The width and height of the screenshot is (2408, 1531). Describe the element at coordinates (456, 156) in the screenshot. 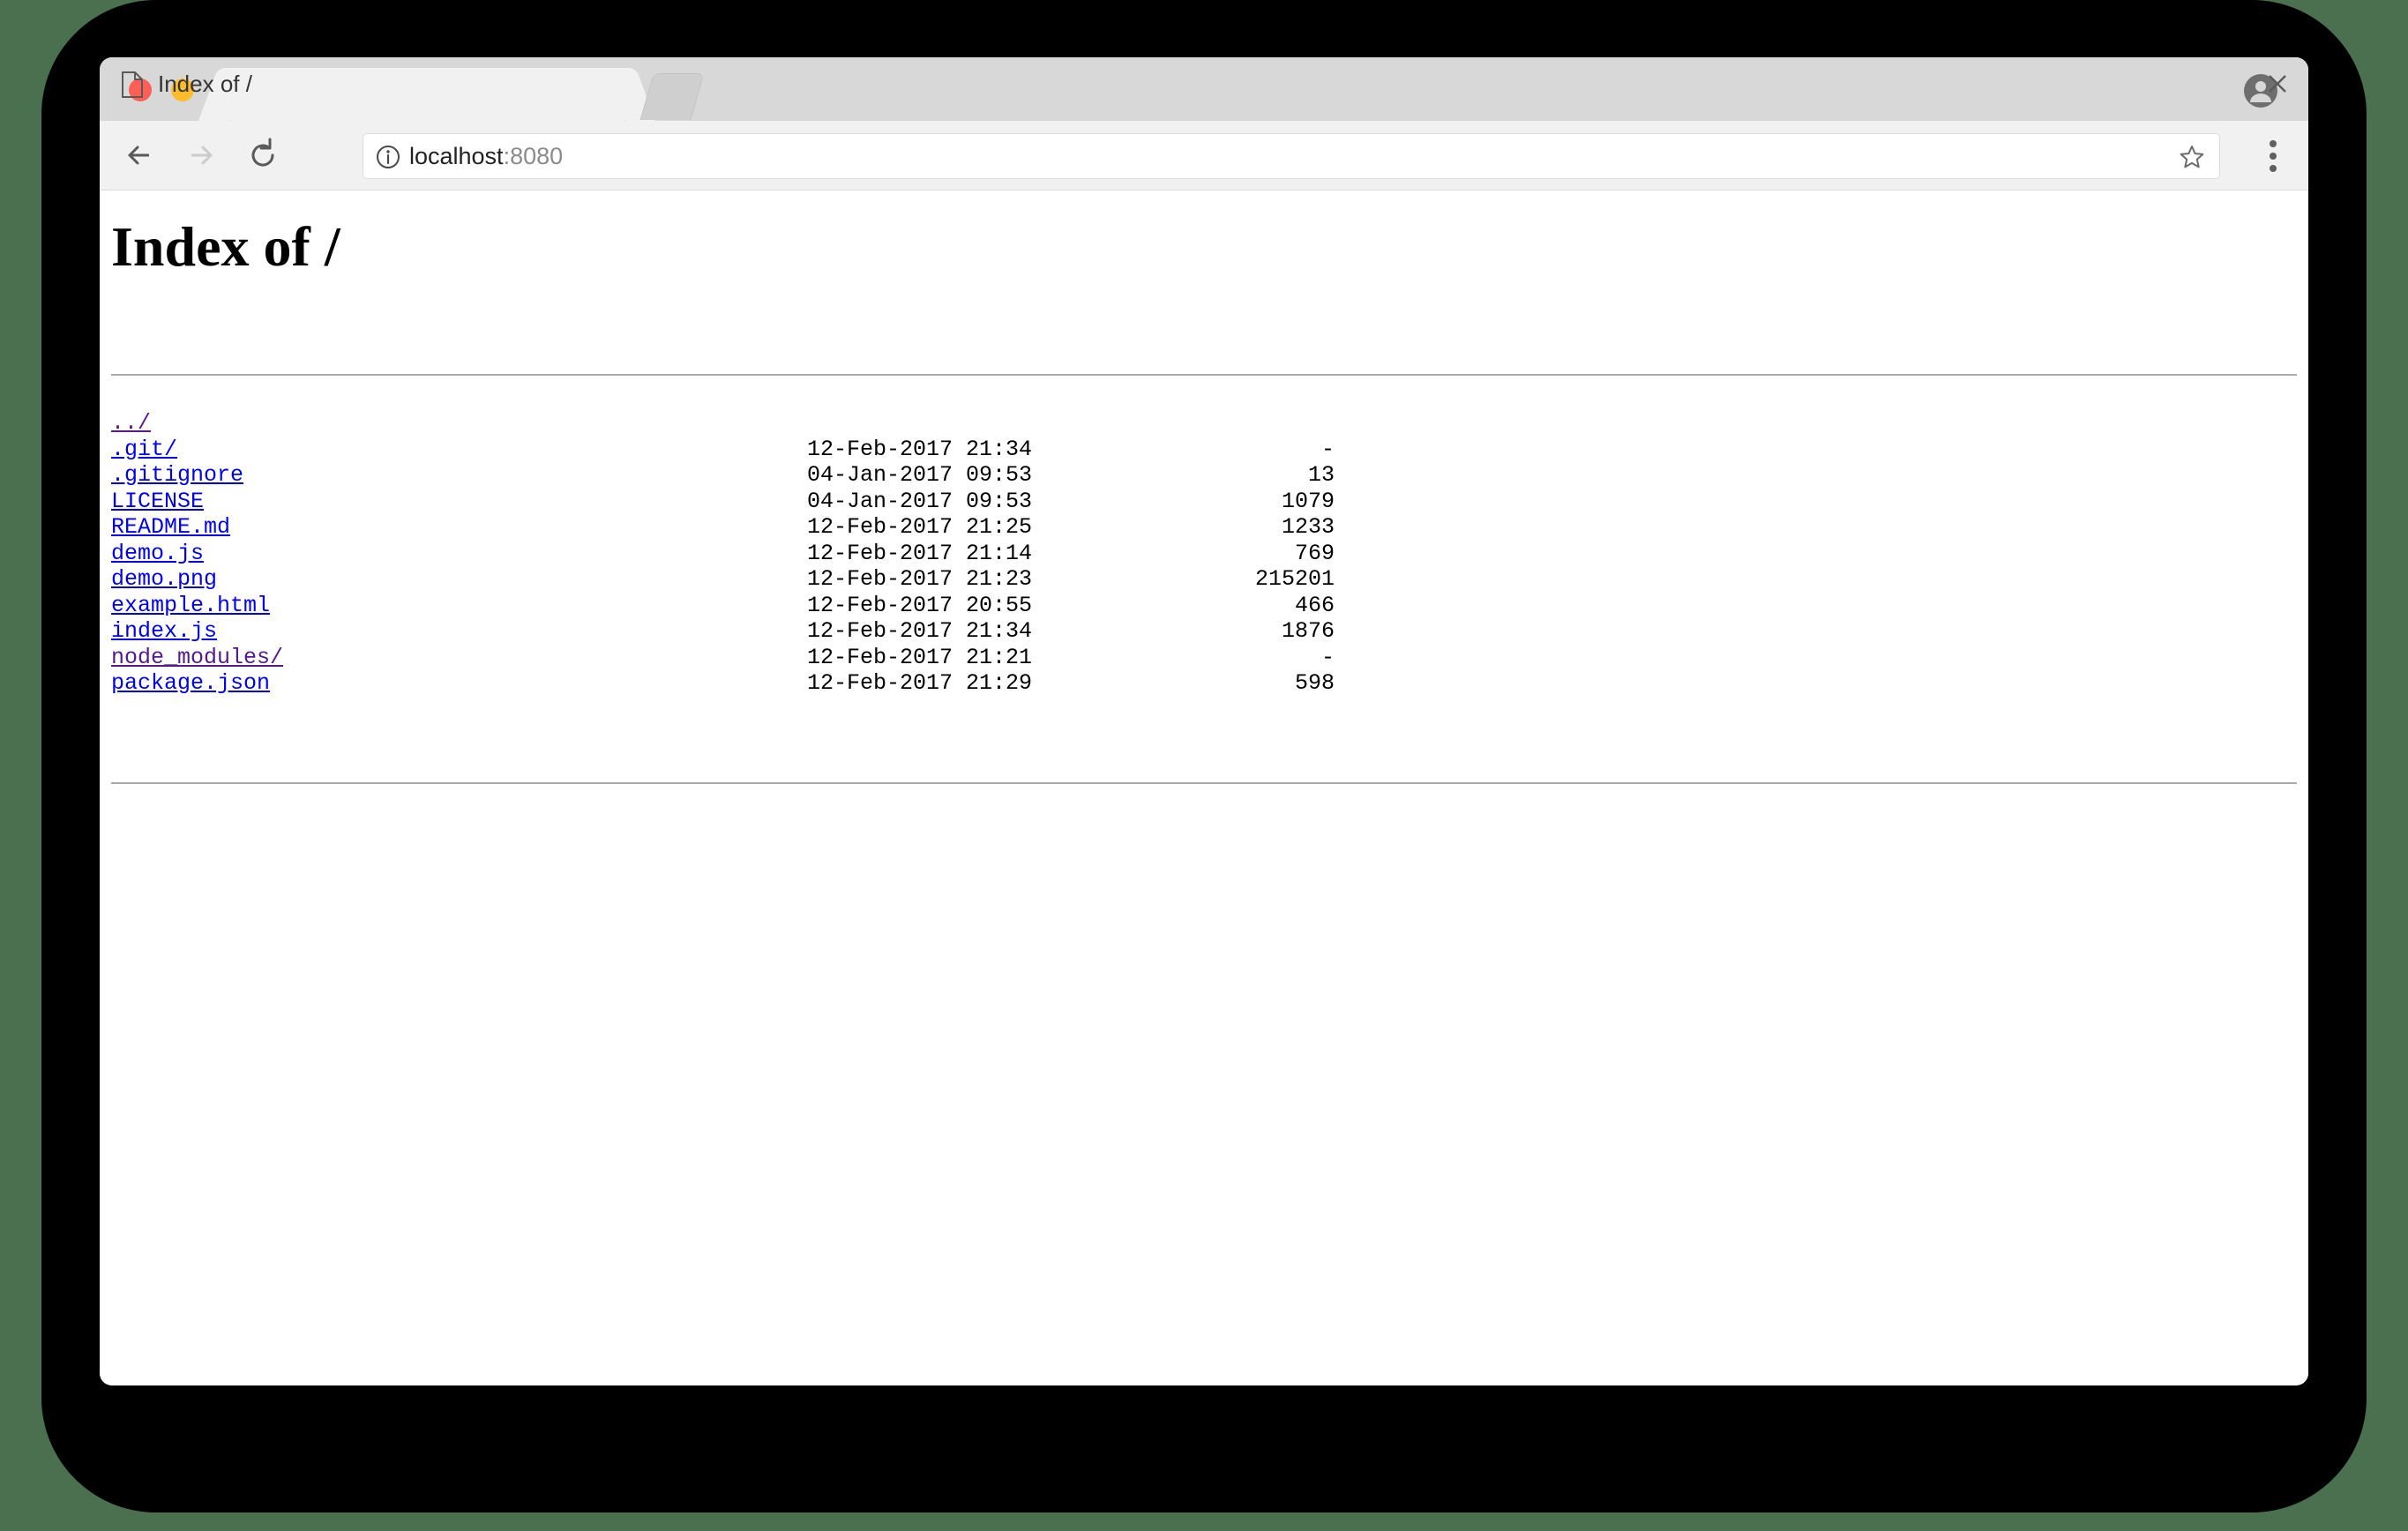

I see `url-host: localhost` at that location.